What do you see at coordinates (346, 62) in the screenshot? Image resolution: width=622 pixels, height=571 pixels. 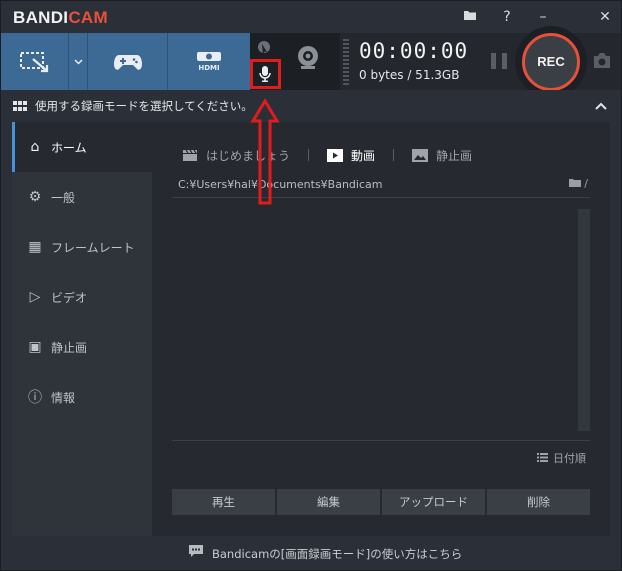 I see `volume-meter` at bounding box center [346, 62].